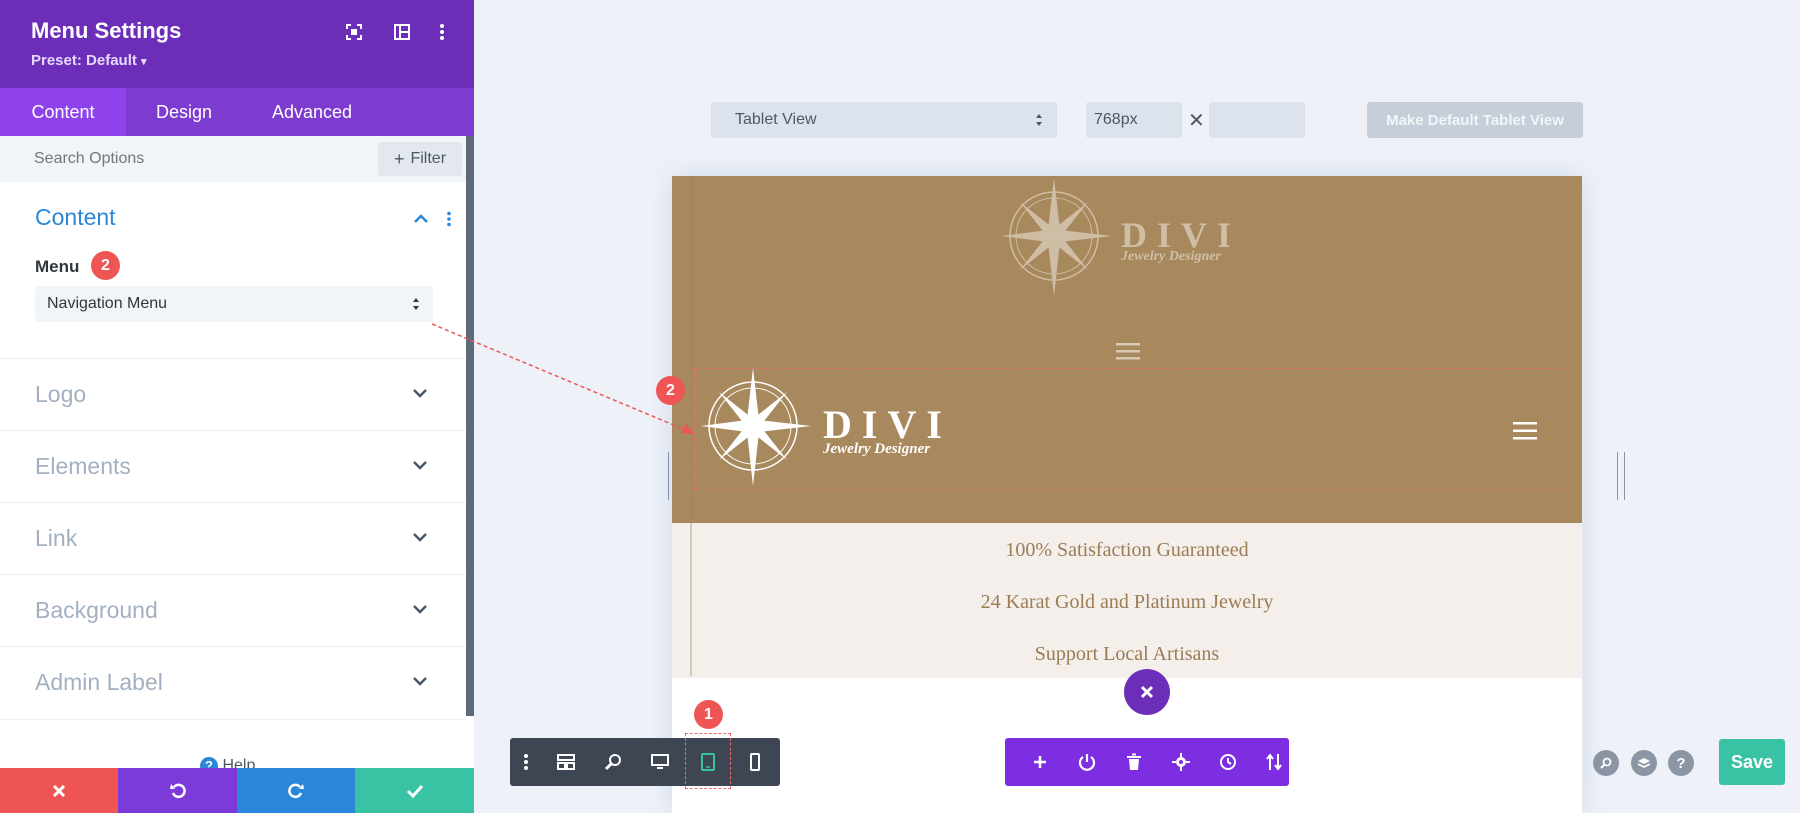  What do you see at coordinates (63, 112) in the screenshot?
I see `tab-content: Content` at bounding box center [63, 112].